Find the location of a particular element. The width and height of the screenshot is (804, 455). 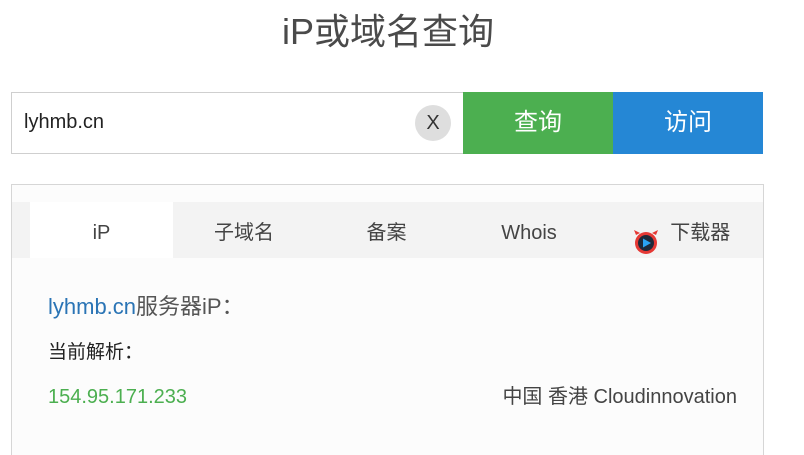

visit-button: 访问 is located at coordinates (688, 123).